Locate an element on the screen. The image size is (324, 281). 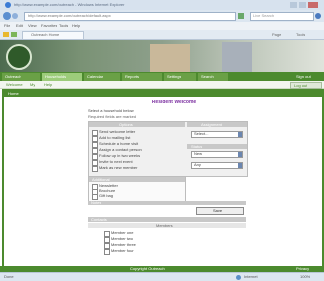
status-select: New is located at coordinates (217, 154).